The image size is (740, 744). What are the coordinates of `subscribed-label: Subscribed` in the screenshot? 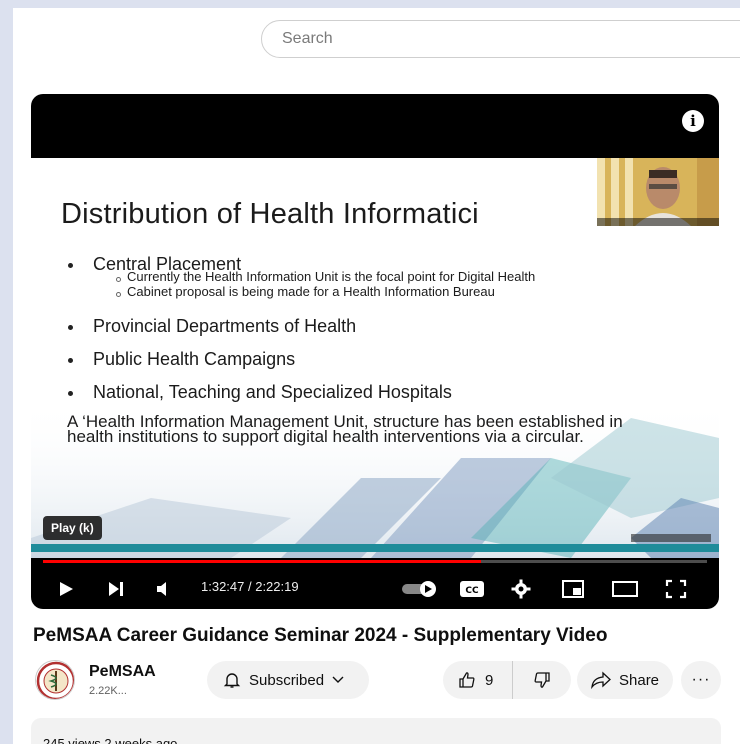 It's located at (287, 680).